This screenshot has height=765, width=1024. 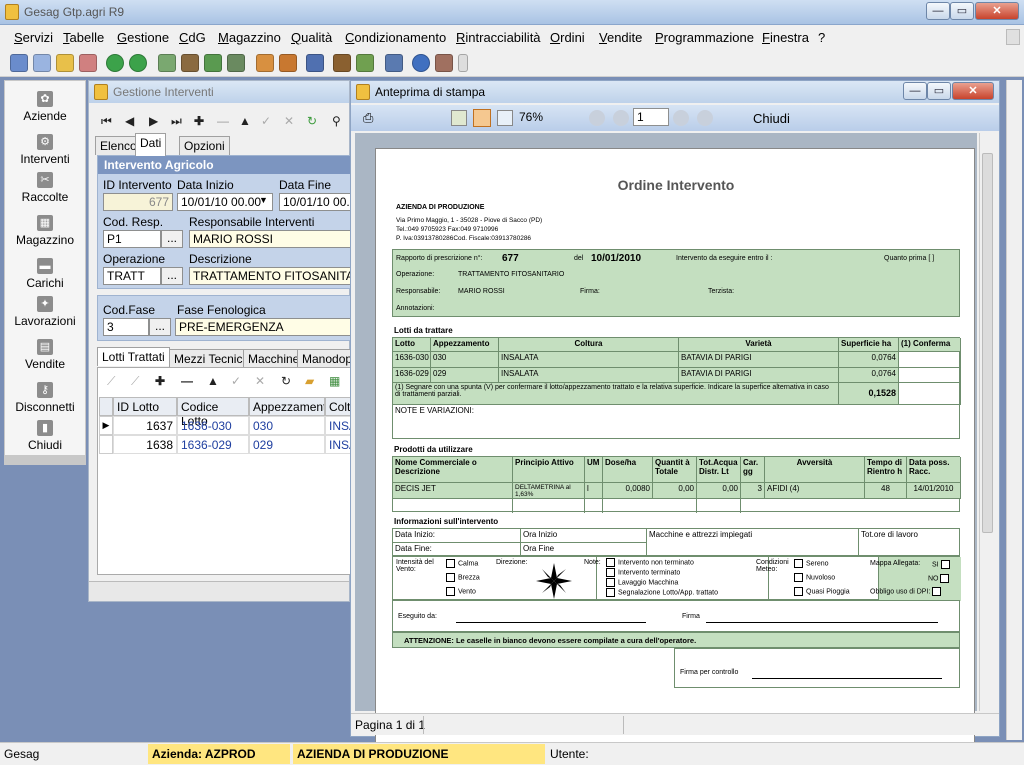 What do you see at coordinates (266, 121) in the screenshot?
I see `confirm-button: ✓` at bounding box center [266, 121].